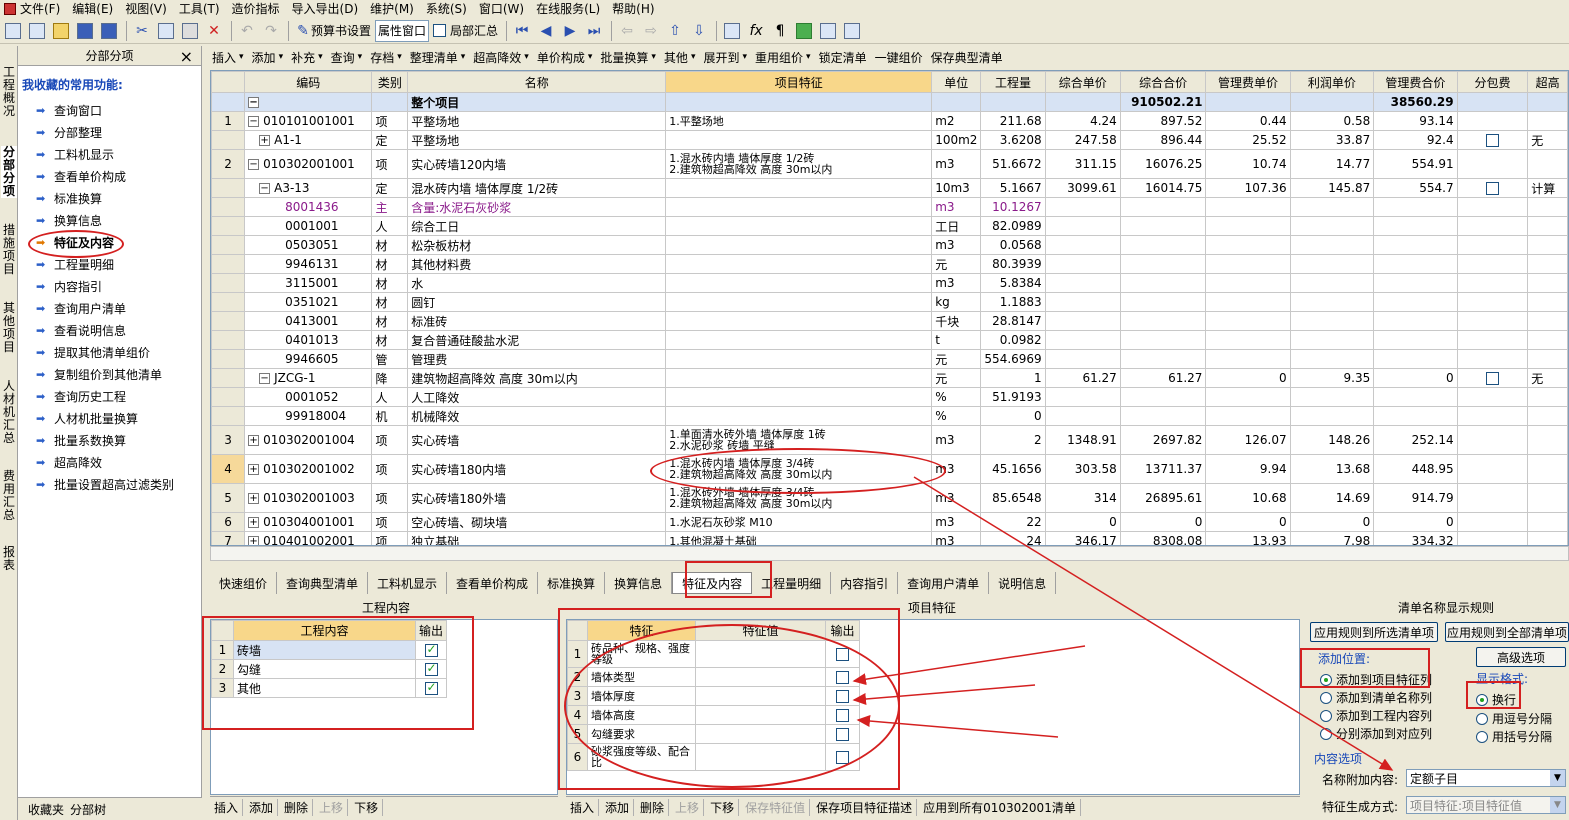 The height and width of the screenshot is (820, 1569). I want to click on grid-toolbar-button: 整理清单, so click(438, 57).